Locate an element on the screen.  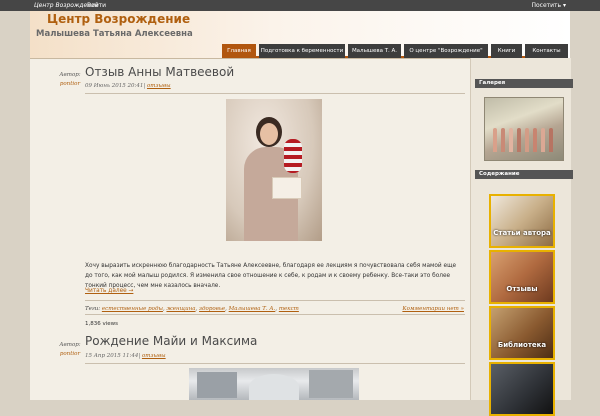
sidebar-item-label: Библиотека is located at coordinates (522, 345).